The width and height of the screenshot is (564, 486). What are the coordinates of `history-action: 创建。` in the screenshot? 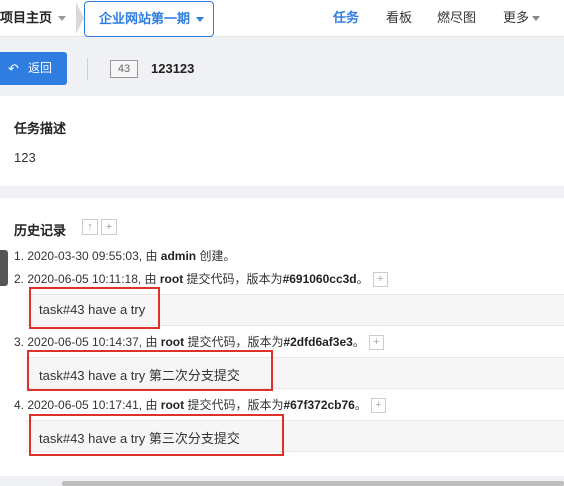 It's located at (216, 256).